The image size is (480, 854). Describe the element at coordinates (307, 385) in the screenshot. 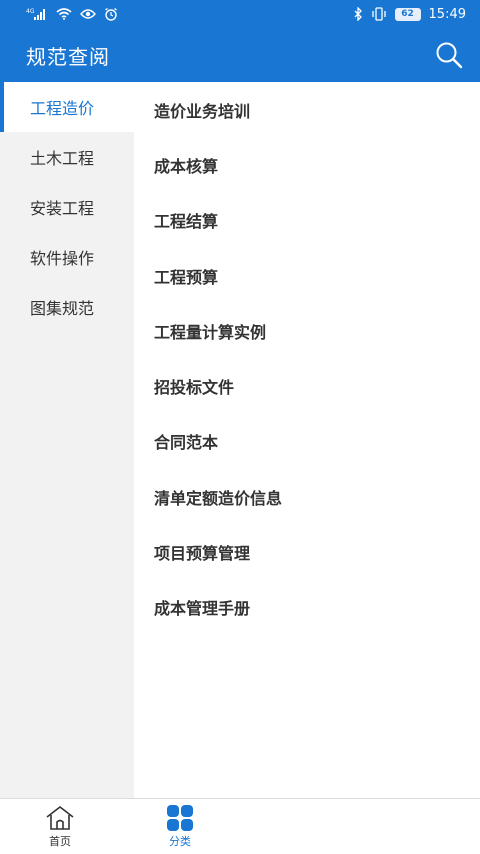

I see `list-item: 招投标文件` at that location.